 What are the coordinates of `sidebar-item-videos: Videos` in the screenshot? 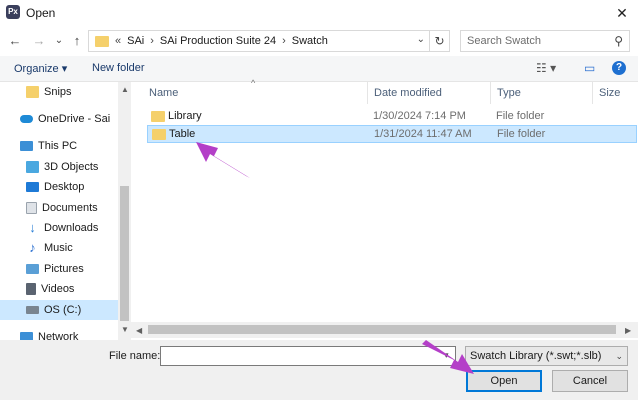 It's located at (59, 289).